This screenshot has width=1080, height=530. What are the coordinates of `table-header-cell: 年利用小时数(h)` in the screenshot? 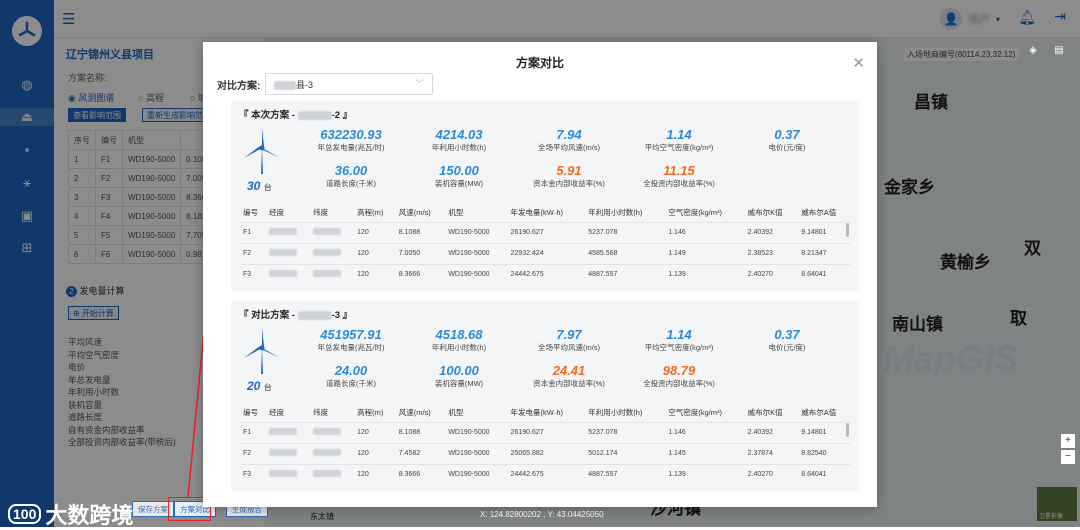 It's located at (615, 413).